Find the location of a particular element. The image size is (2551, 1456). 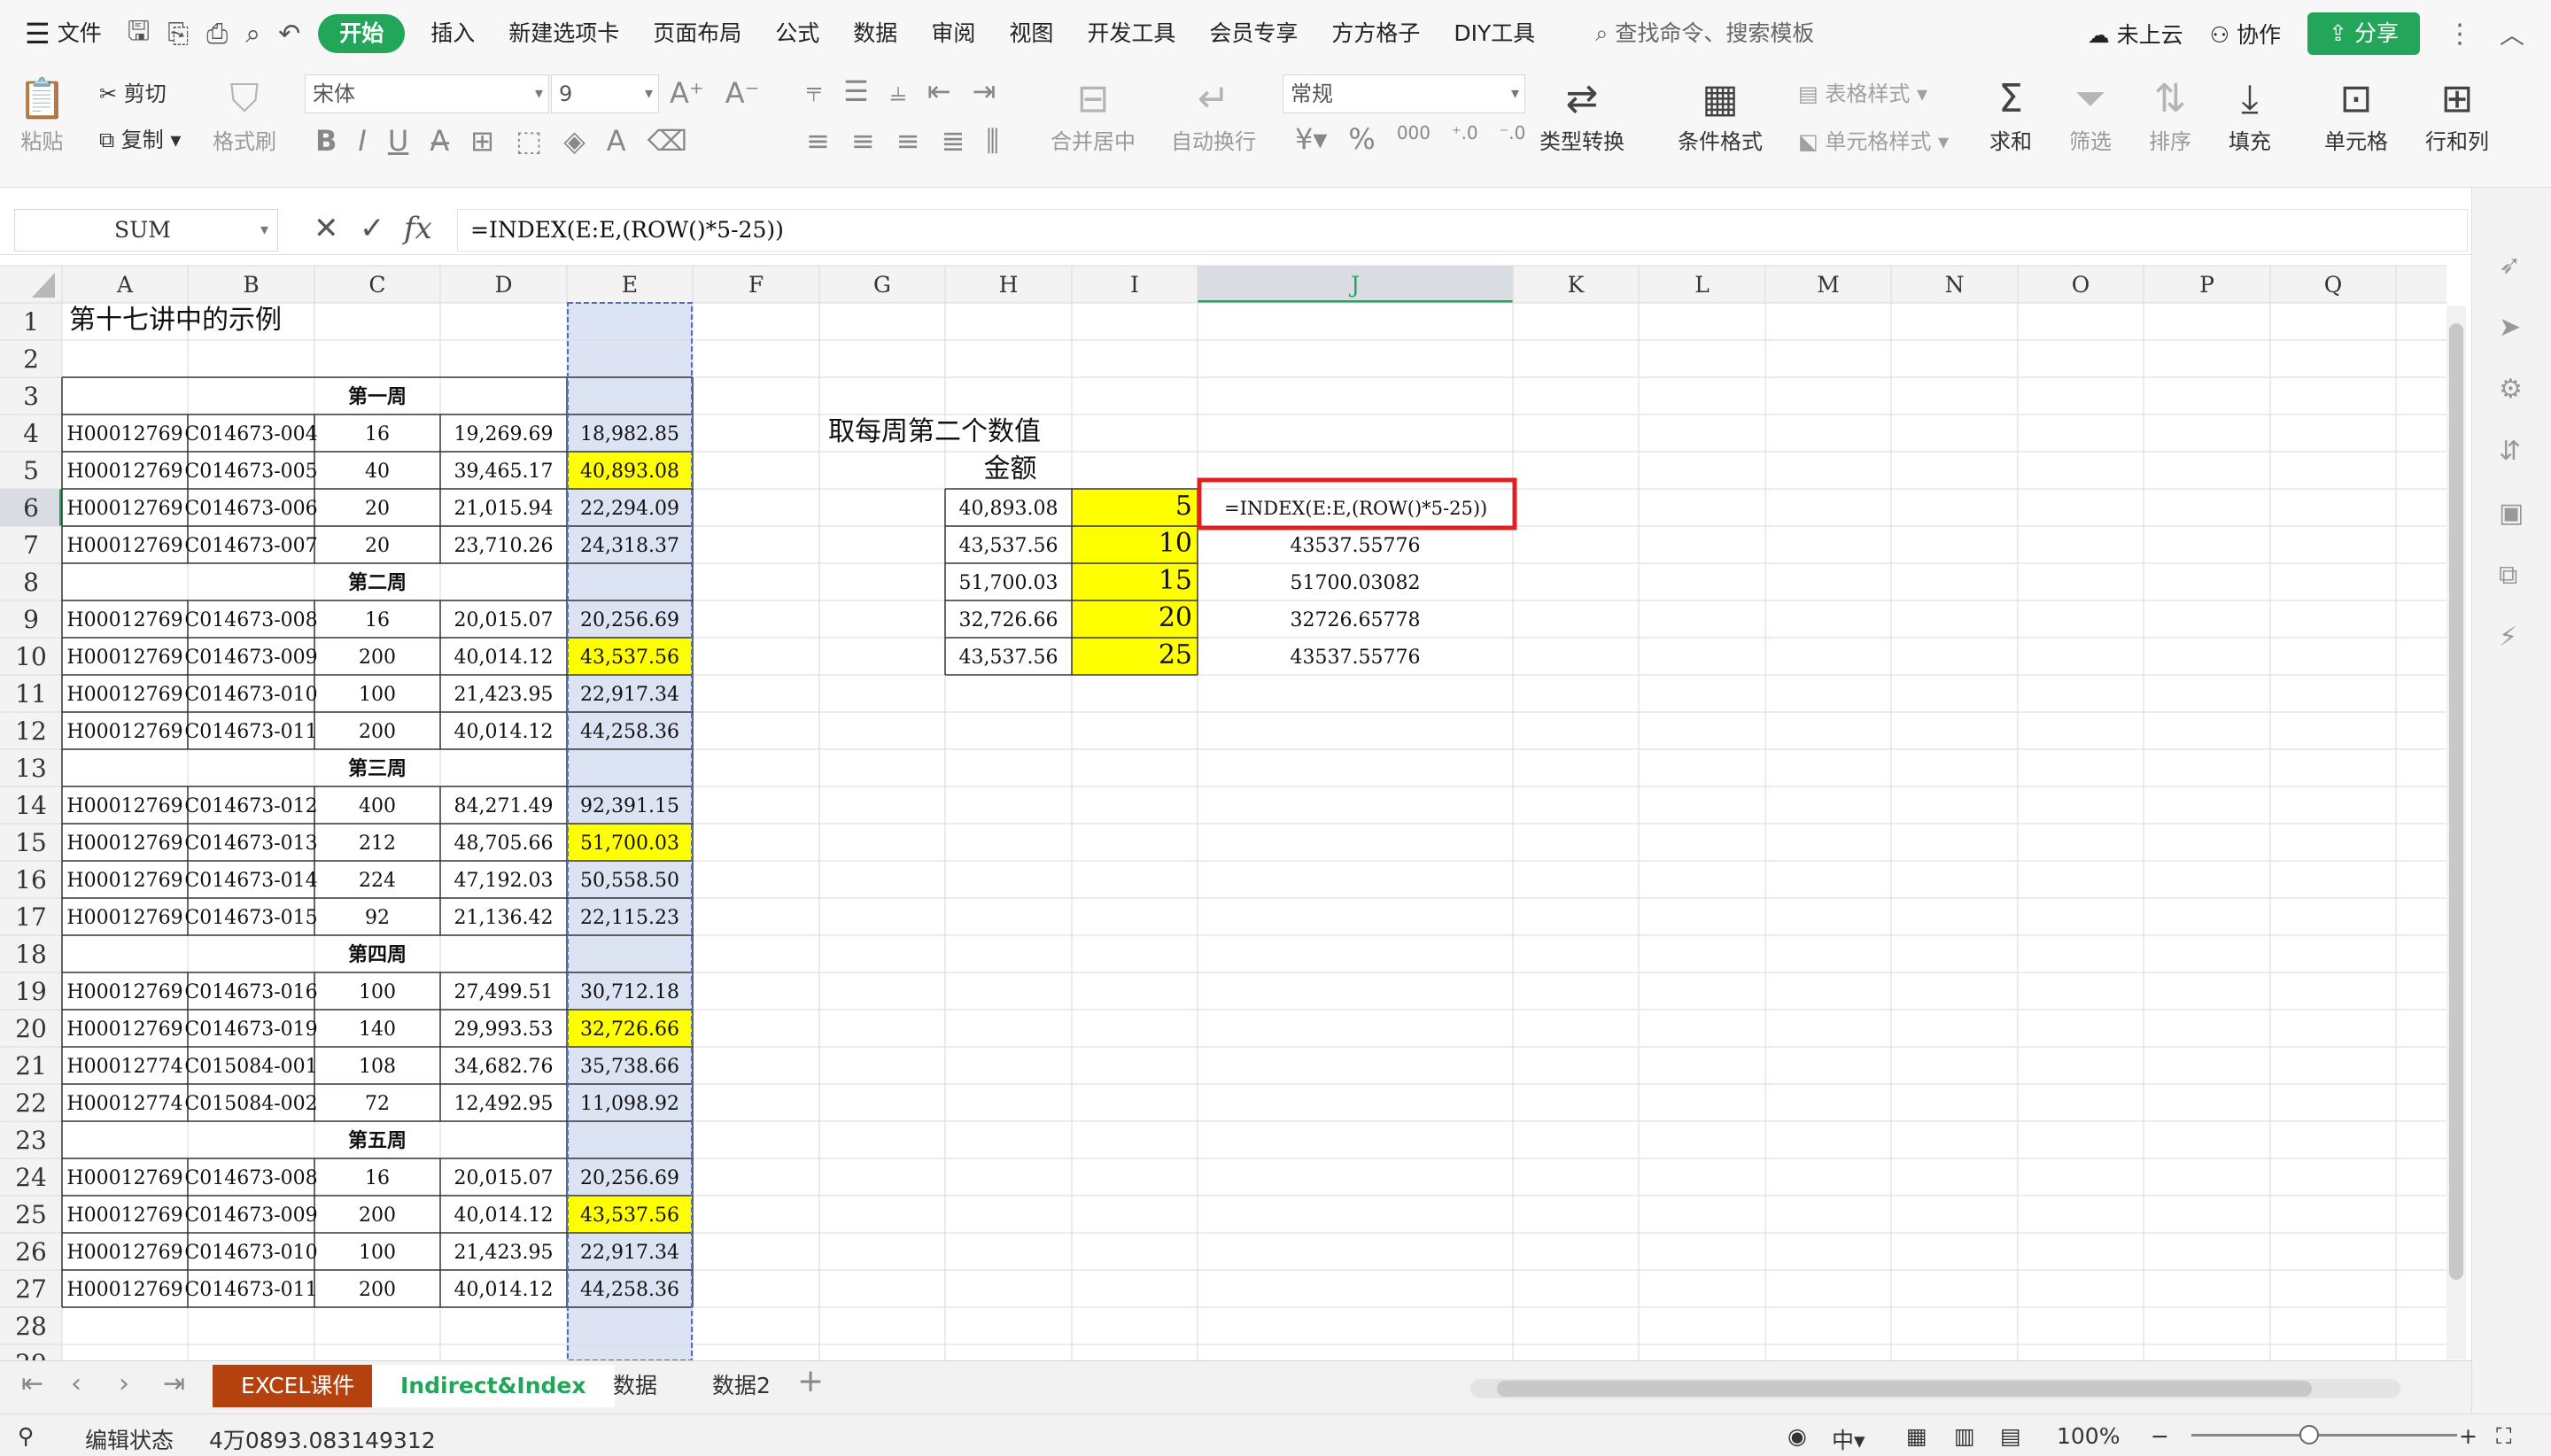

column-header-E: E is located at coordinates (630, 285).